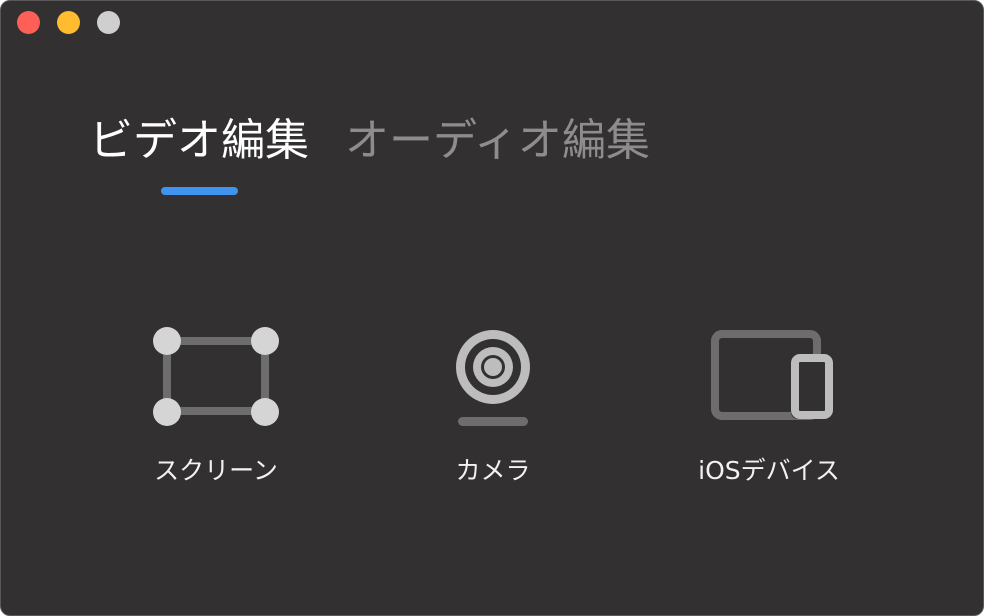 This screenshot has height=616, width=984. What do you see at coordinates (216, 470) in the screenshot?
I see `screen-label: スクリーン` at bounding box center [216, 470].